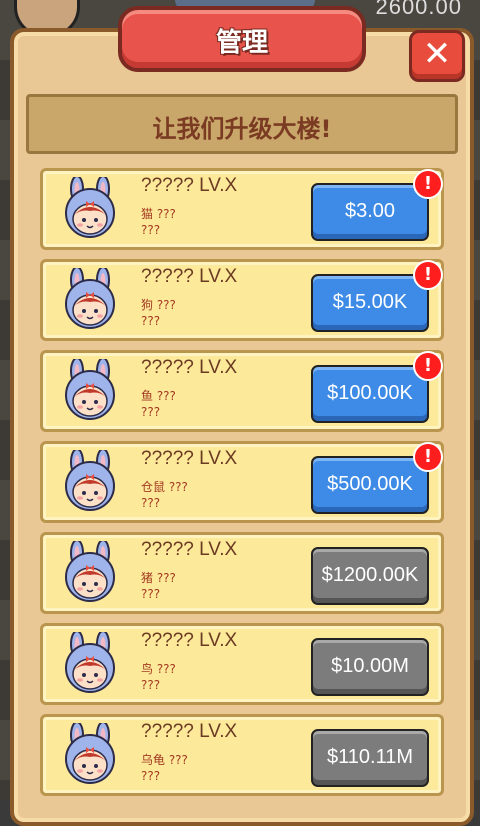  What do you see at coordinates (370, 576) in the screenshot?
I see `buy-button: $1200.00K` at bounding box center [370, 576].